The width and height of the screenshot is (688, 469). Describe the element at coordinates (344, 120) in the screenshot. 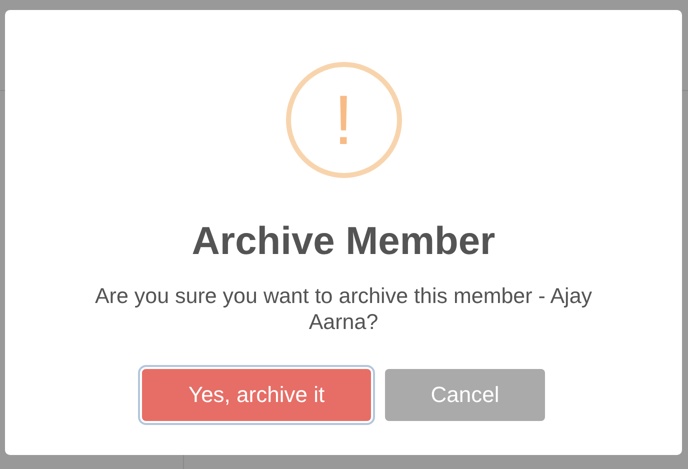

I see `warning-icon: !` at that location.